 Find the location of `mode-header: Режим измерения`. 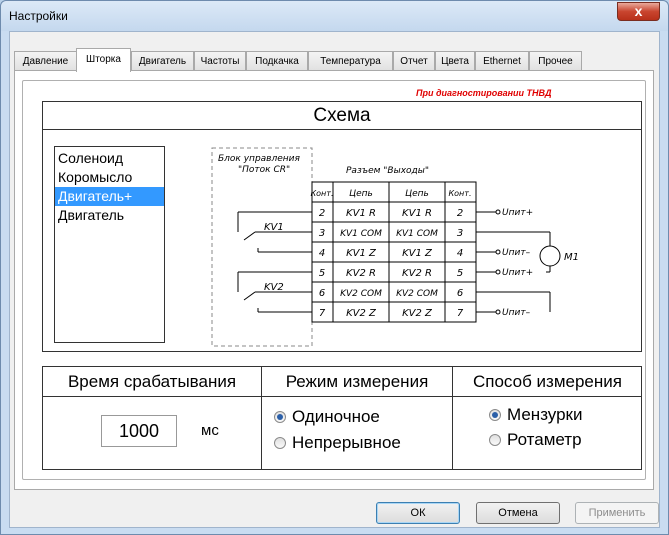

mode-header: Режим измерения is located at coordinates (357, 382).